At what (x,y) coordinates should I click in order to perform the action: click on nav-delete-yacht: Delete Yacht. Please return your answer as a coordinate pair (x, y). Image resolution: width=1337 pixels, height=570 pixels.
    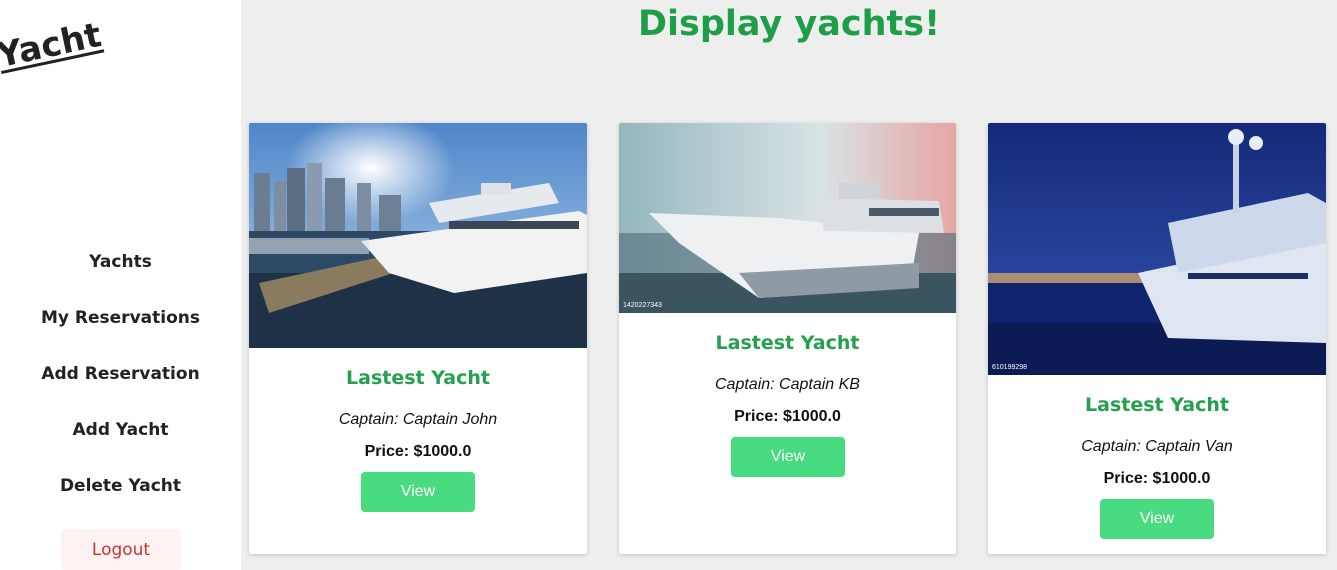
    Looking at the image, I should click on (120, 486).